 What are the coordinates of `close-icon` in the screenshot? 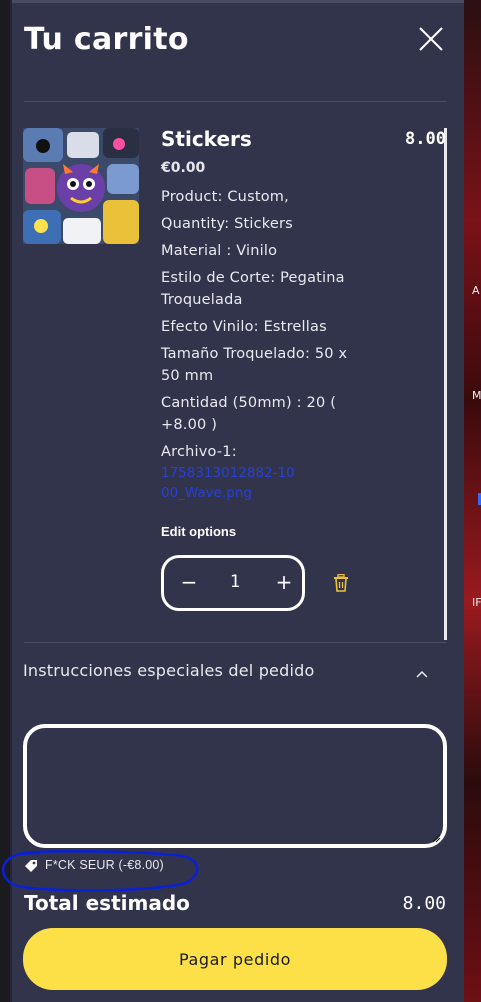 It's located at (431, 39).